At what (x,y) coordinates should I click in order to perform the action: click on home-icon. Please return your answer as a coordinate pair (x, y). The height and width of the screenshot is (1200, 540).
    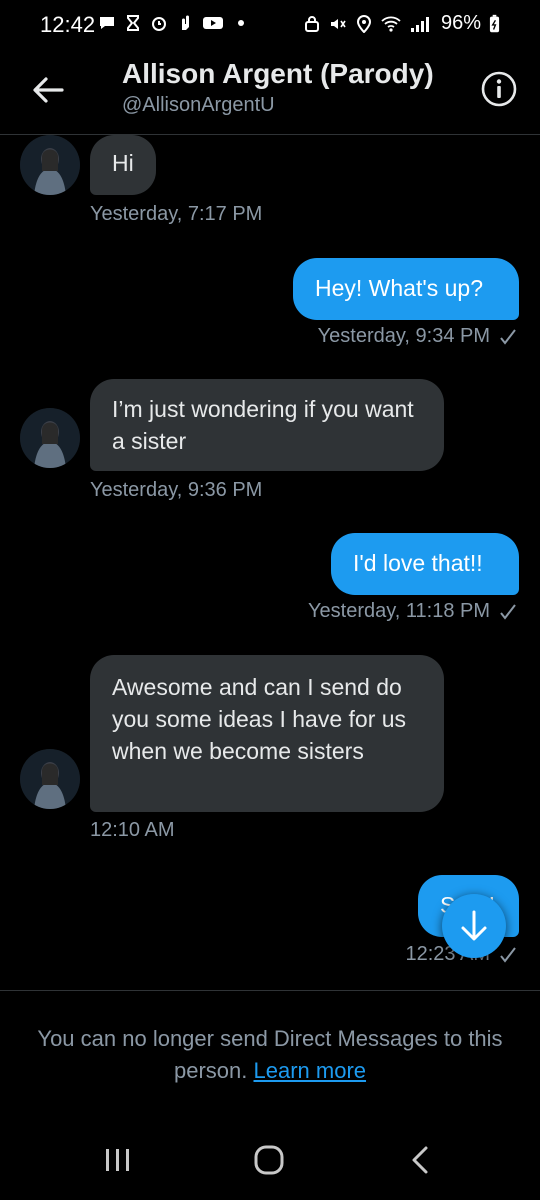
    Looking at the image, I should click on (270, 1160).